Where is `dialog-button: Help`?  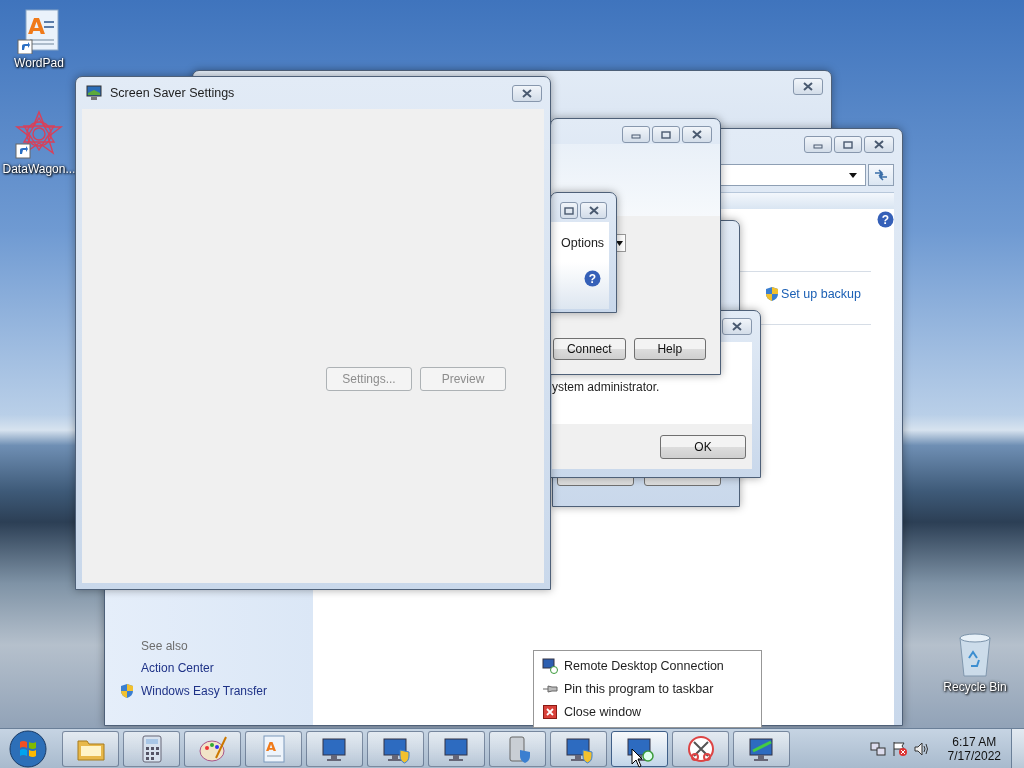
dialog-button: Help is located at coordinates (669, 349).